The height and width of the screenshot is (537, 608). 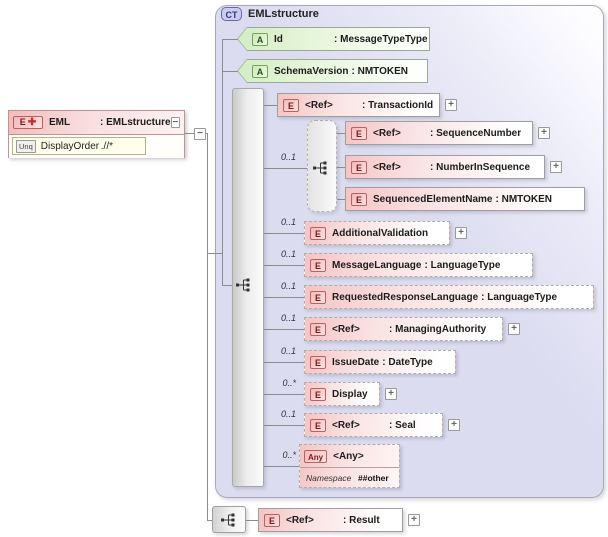 What do you see at coordinates (288, 414) in the screenshot?
I see `occurrence-label-seal: 0..1` at bounding box center [288, 414].